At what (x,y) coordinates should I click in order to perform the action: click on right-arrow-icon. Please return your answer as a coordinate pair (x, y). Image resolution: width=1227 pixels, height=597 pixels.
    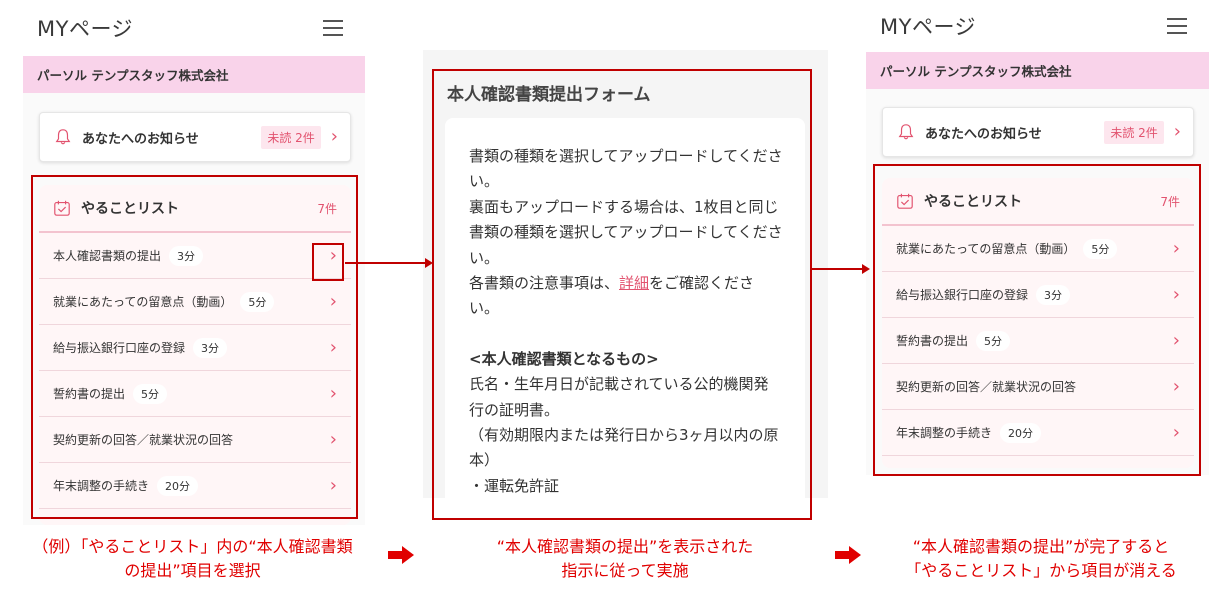
    Looking at the image, I should click on (401, 555).